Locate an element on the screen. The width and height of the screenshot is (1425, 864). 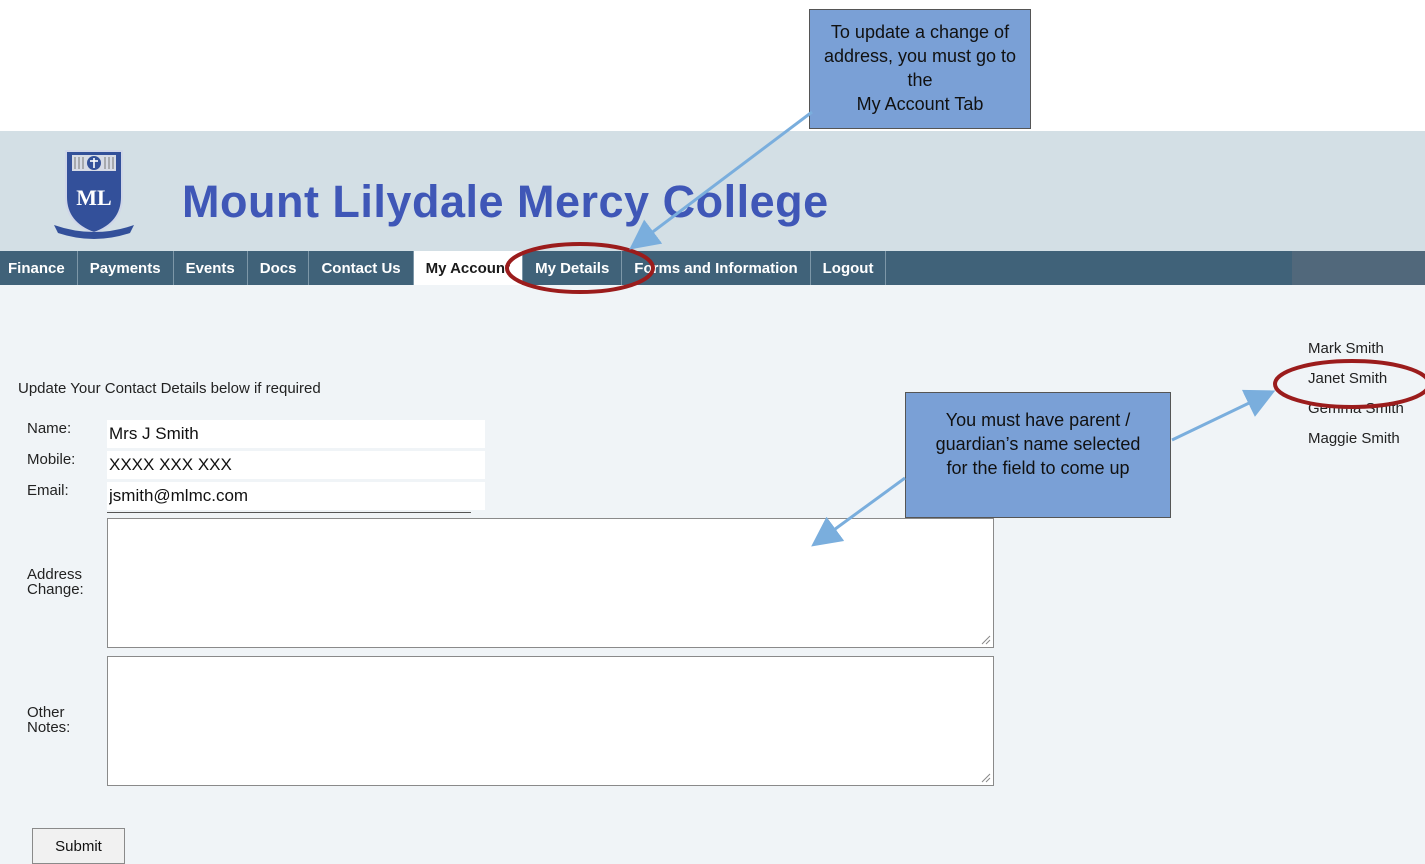
nav-my-details: My Details is located at coordinates (573, 268).